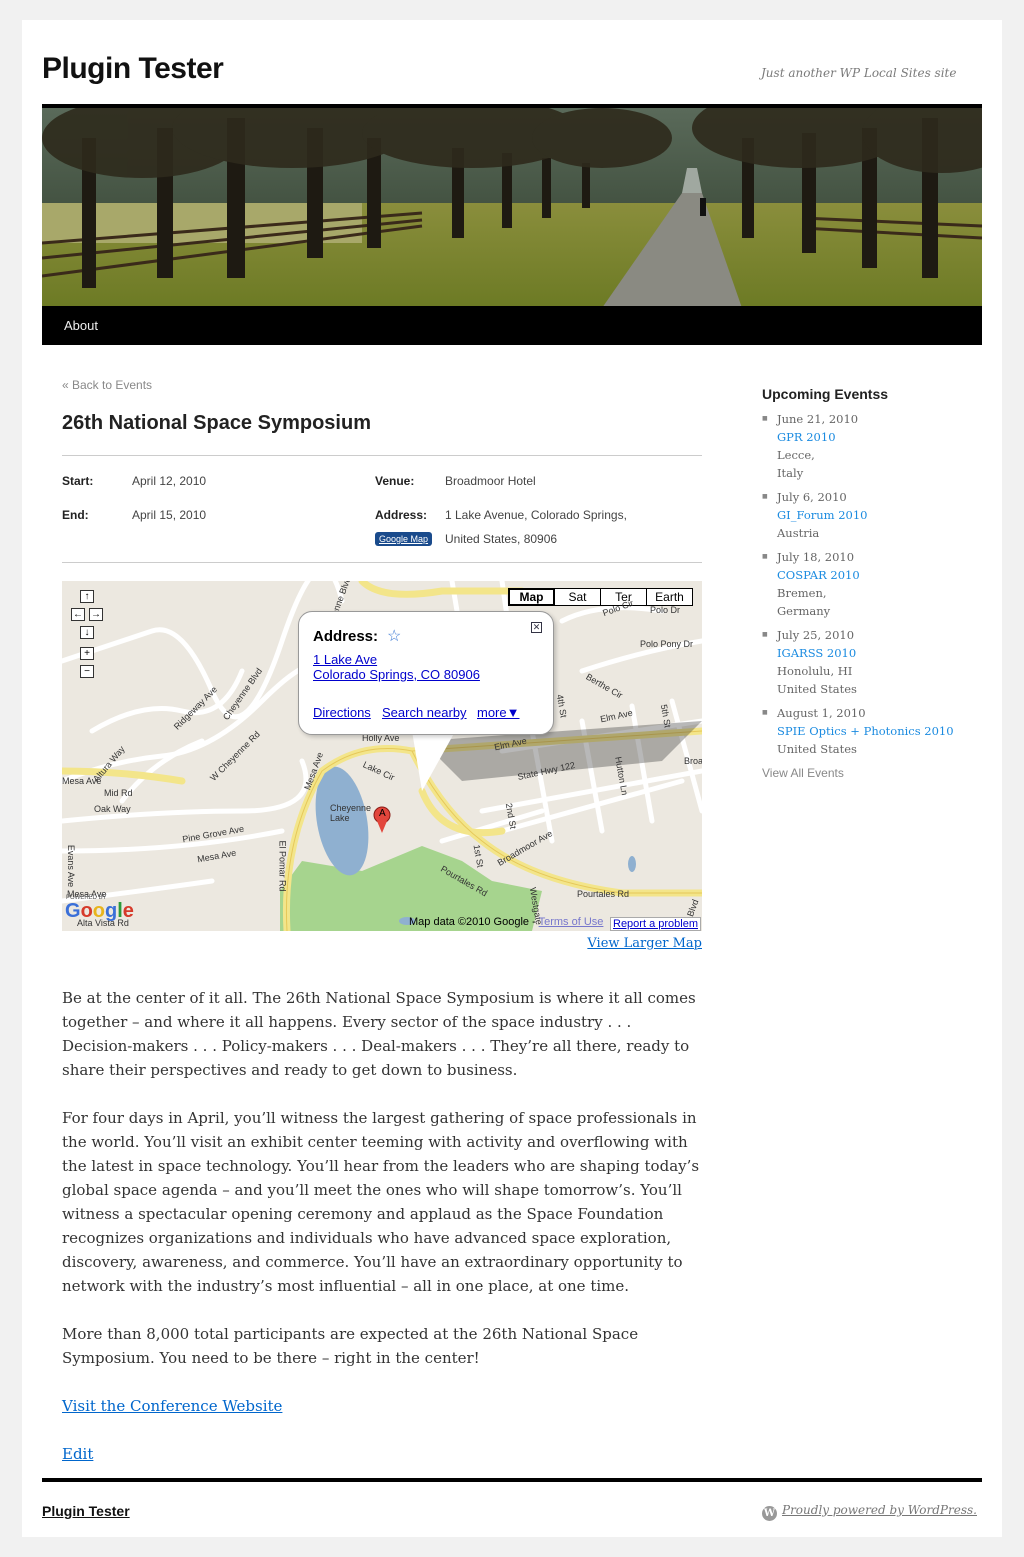 This screenshot has width=1024, height=1557. I want to click on close-icon: ✕, so click(536, 627).